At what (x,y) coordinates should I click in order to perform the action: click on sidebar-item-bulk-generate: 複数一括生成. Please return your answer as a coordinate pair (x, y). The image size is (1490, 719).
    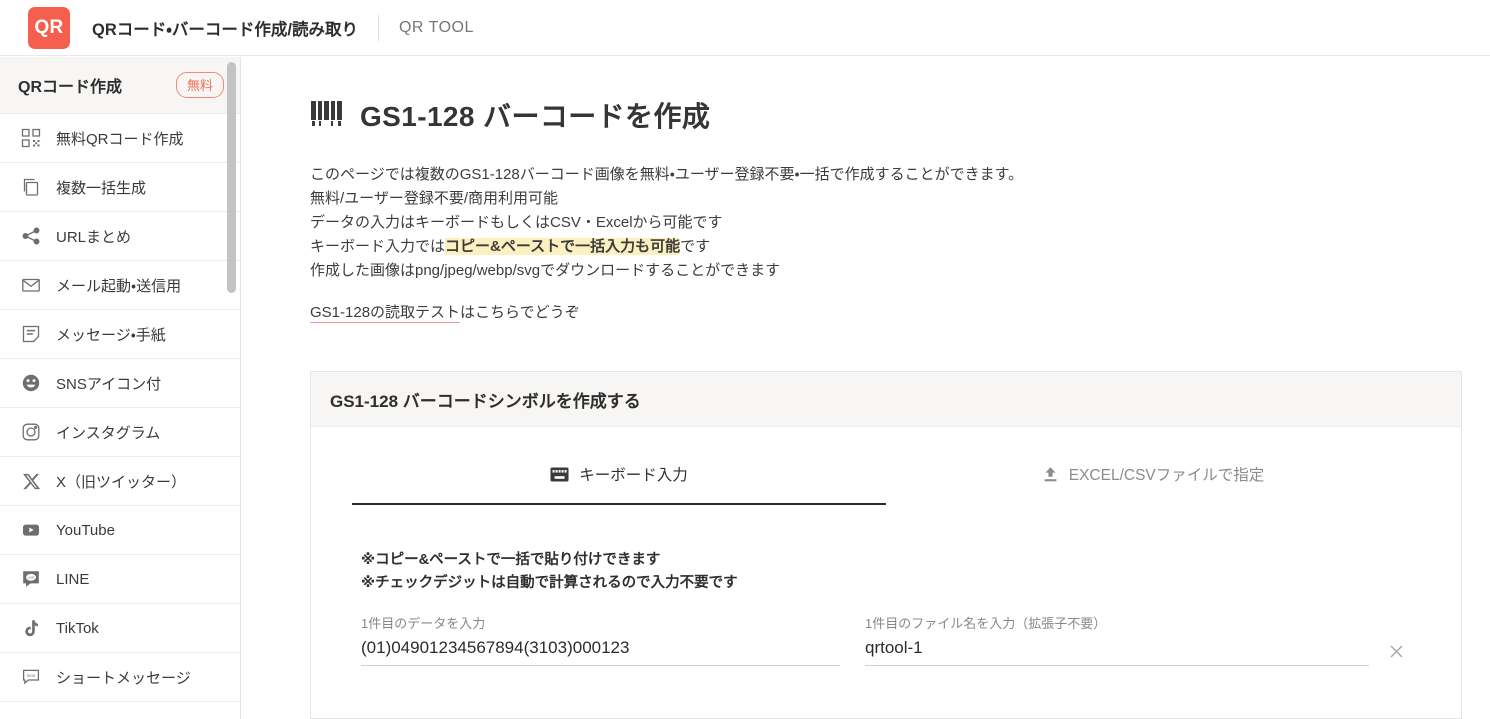
    Looking at the image, I should click on (120, 187).